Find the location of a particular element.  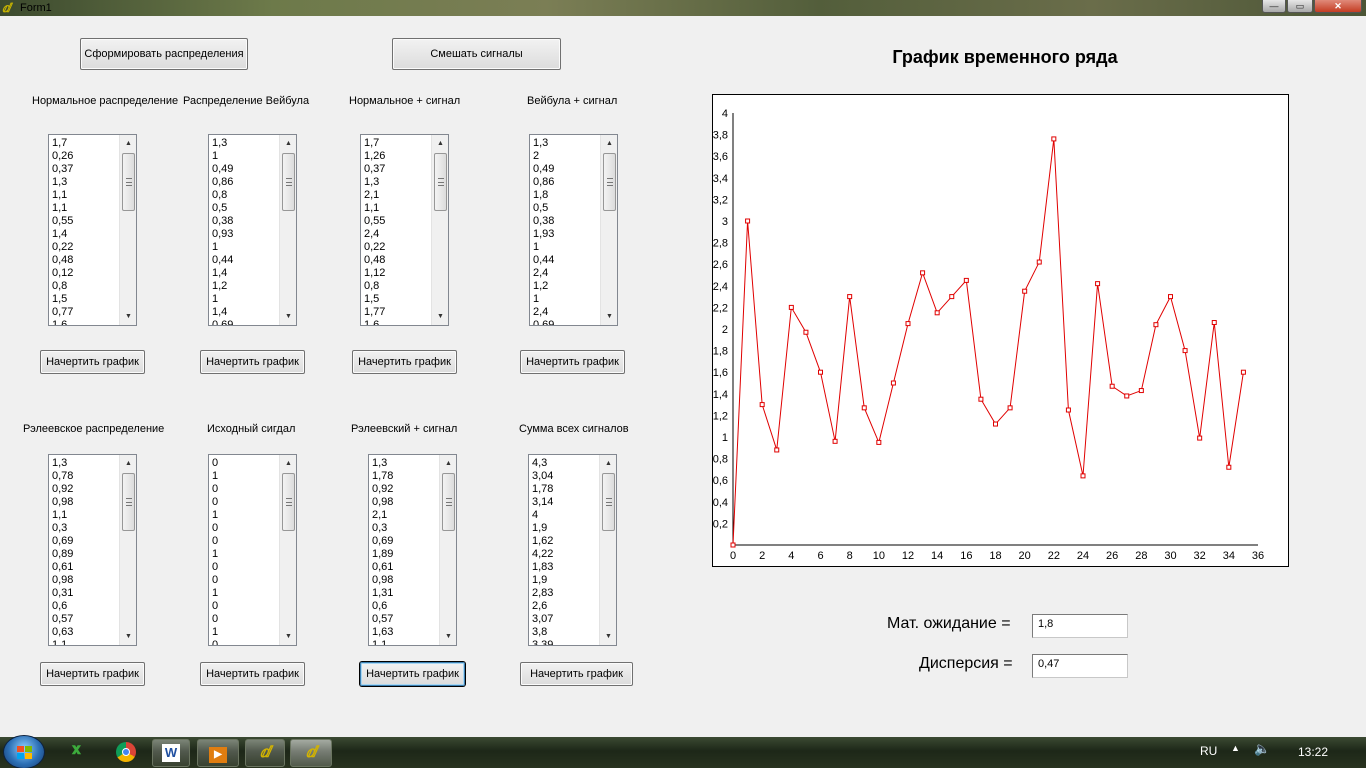

media-player-icon: ▶ is located at coordinates (218, 753).